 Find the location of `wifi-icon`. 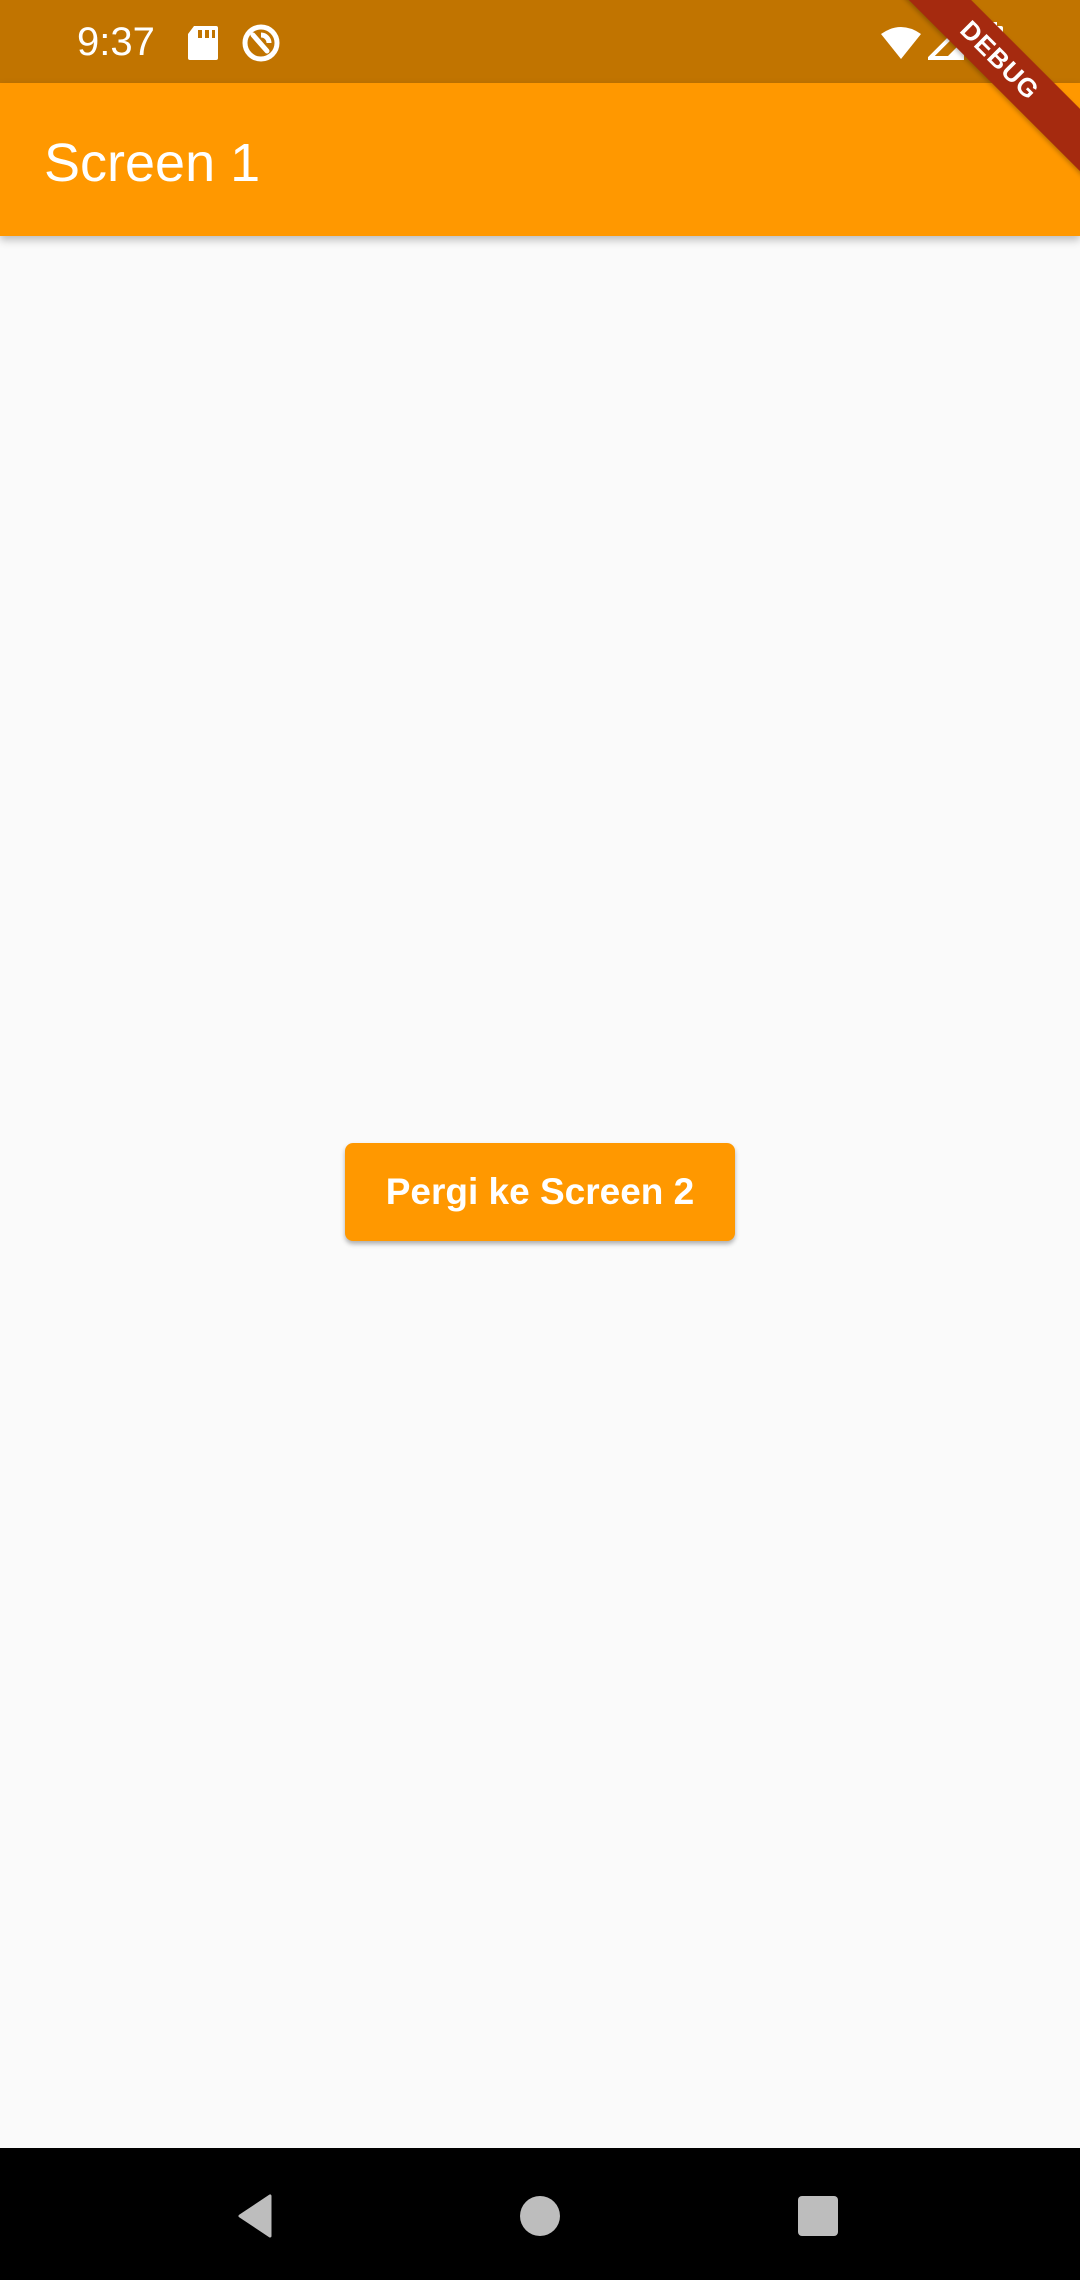

wifi-icon is located at coordinates (901, 45).